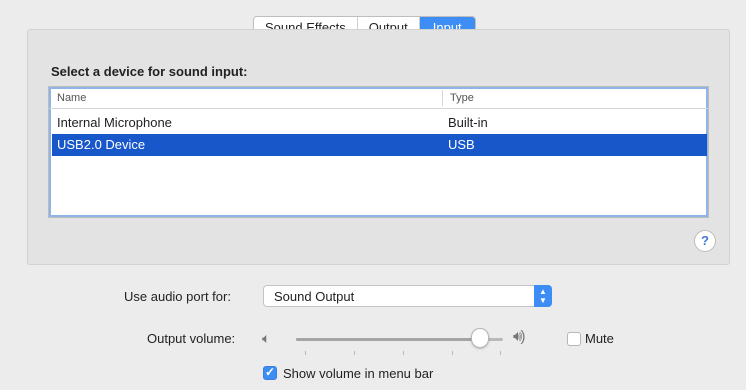 The width and height of the screenshot is (746, 390). Describe the element at coordinates (461, 144) in the screenshot. I see `device-type: USB` at that location.